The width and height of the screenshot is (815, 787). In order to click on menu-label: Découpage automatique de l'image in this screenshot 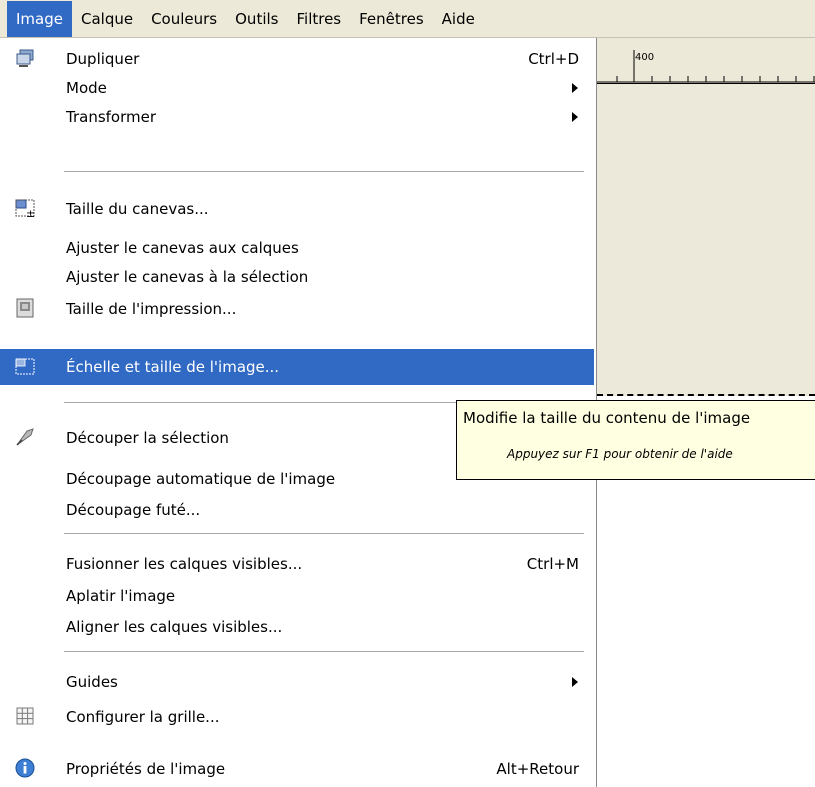, I will do `click(201, 478)`.